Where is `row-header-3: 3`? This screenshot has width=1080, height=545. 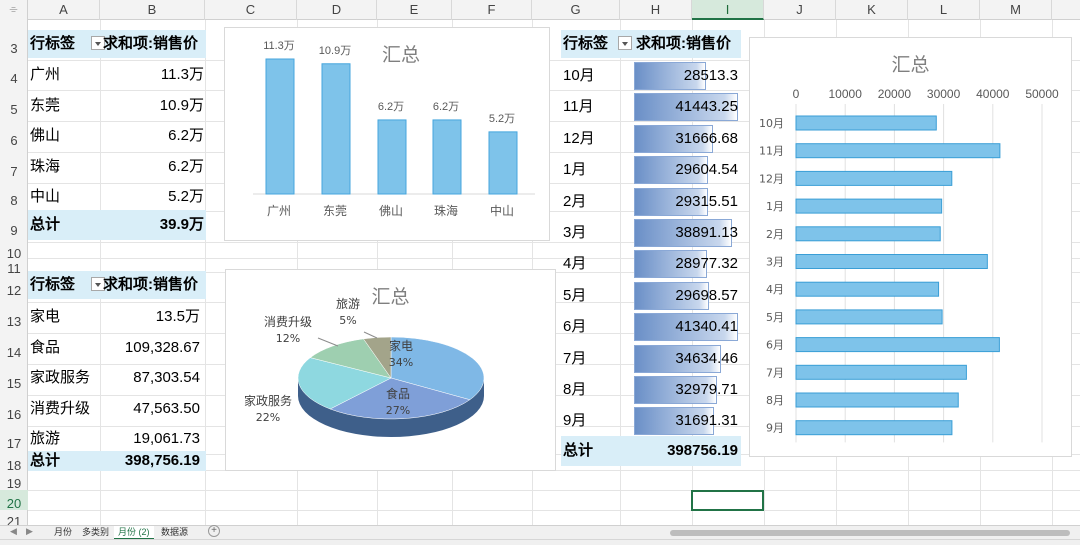 row-header-3: 3 is located at coordinates (14, 45).